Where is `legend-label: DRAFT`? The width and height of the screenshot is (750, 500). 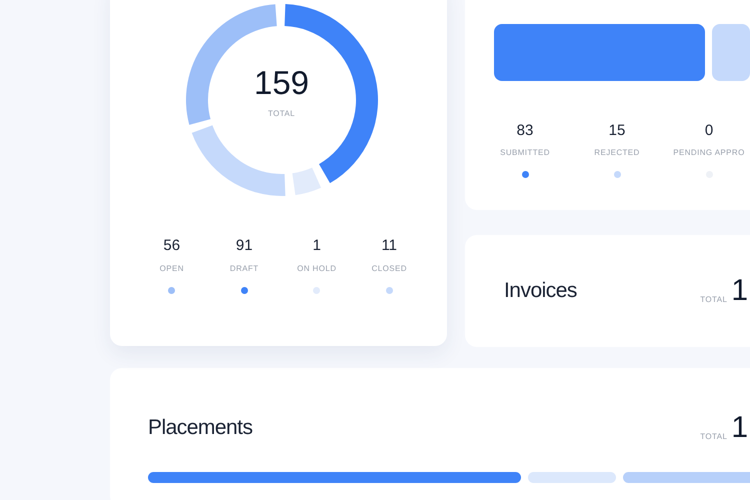
legend-label: DRAFT is located at coordinates (244, 269).